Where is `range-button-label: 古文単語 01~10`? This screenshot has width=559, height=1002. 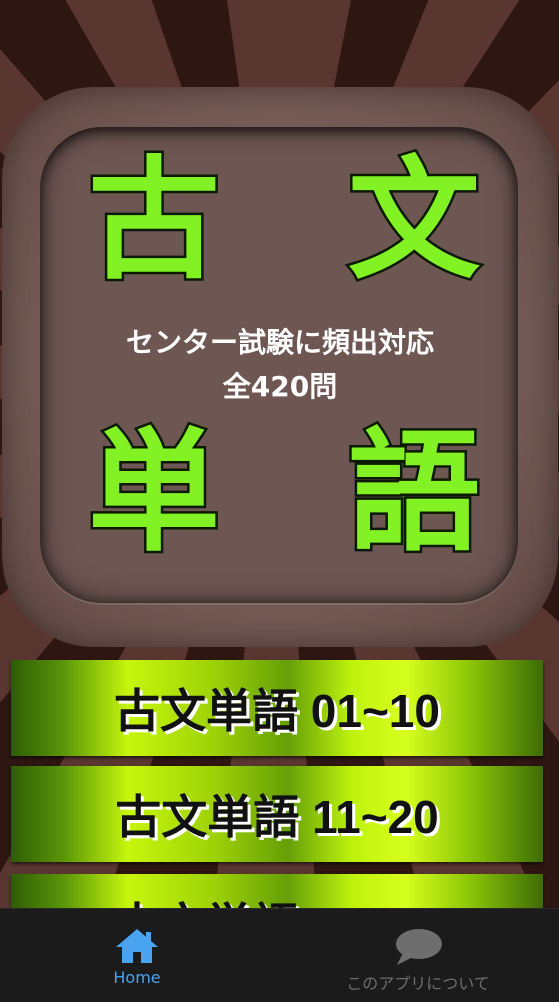 range-button-label: 古文単語 01~10 is located at coordinates (277, 711).